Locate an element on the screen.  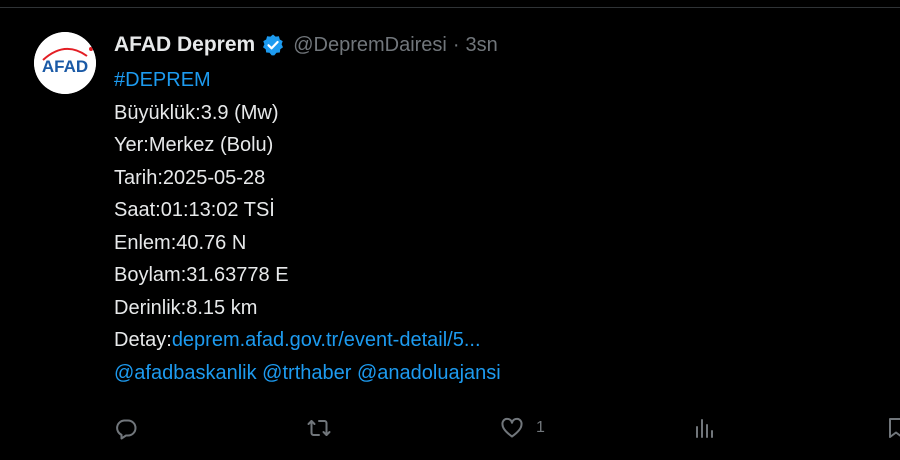
afad-logo: AFAD is located at coordinates (65, 63).